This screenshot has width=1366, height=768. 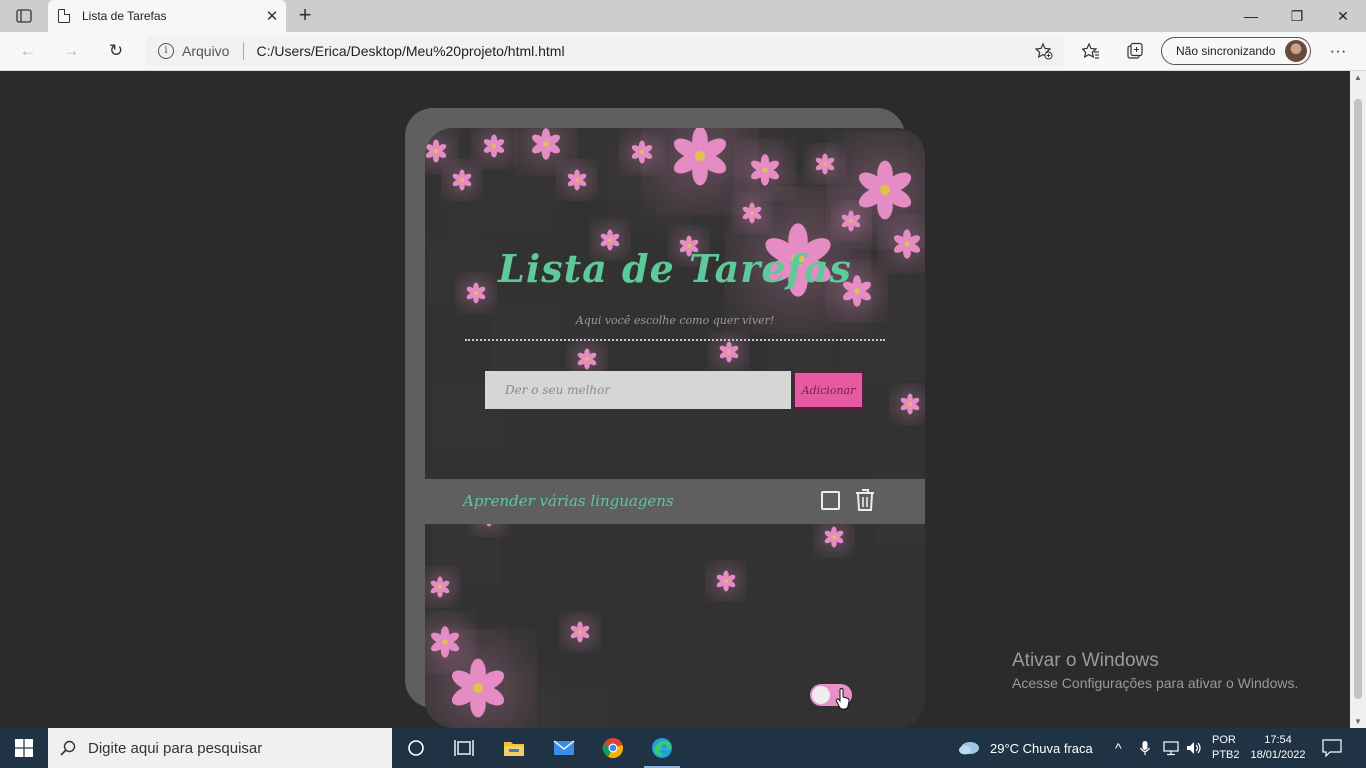 I want to click on dotted-divider, so click(x=675, y=340).